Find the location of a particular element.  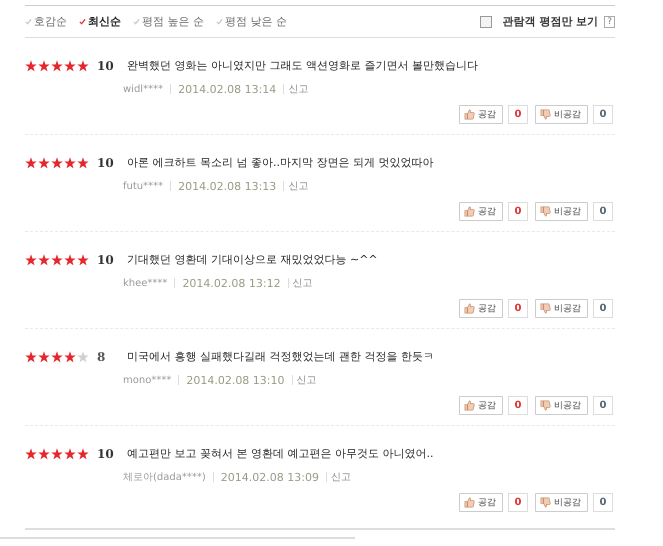

review-text: 기대했던 영환데 기대이상으로 재밌었었다능 ~^^ is located at coordinates (252, 259).